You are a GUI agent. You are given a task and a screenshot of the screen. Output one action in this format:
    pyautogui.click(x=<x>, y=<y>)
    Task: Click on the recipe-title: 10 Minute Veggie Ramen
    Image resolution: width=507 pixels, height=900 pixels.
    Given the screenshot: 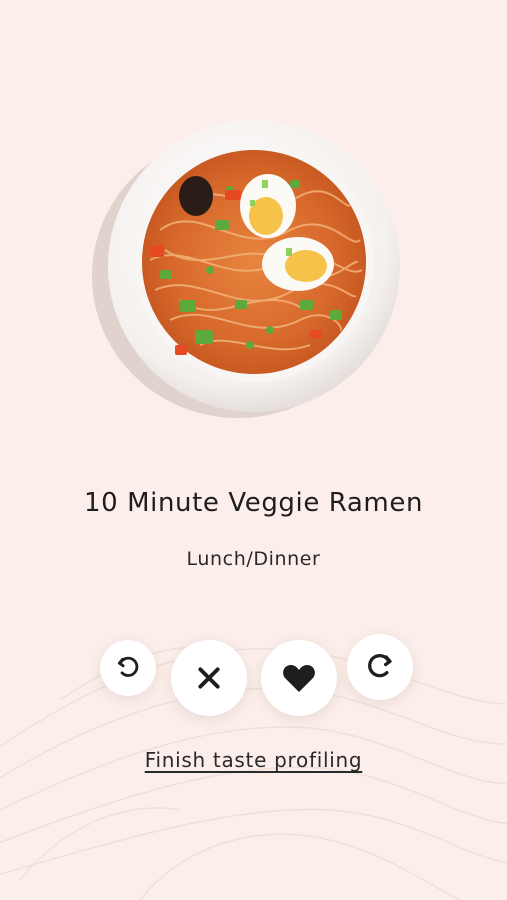 What is the action you would take?
    pyautogui.click(x=253, y=503)
    